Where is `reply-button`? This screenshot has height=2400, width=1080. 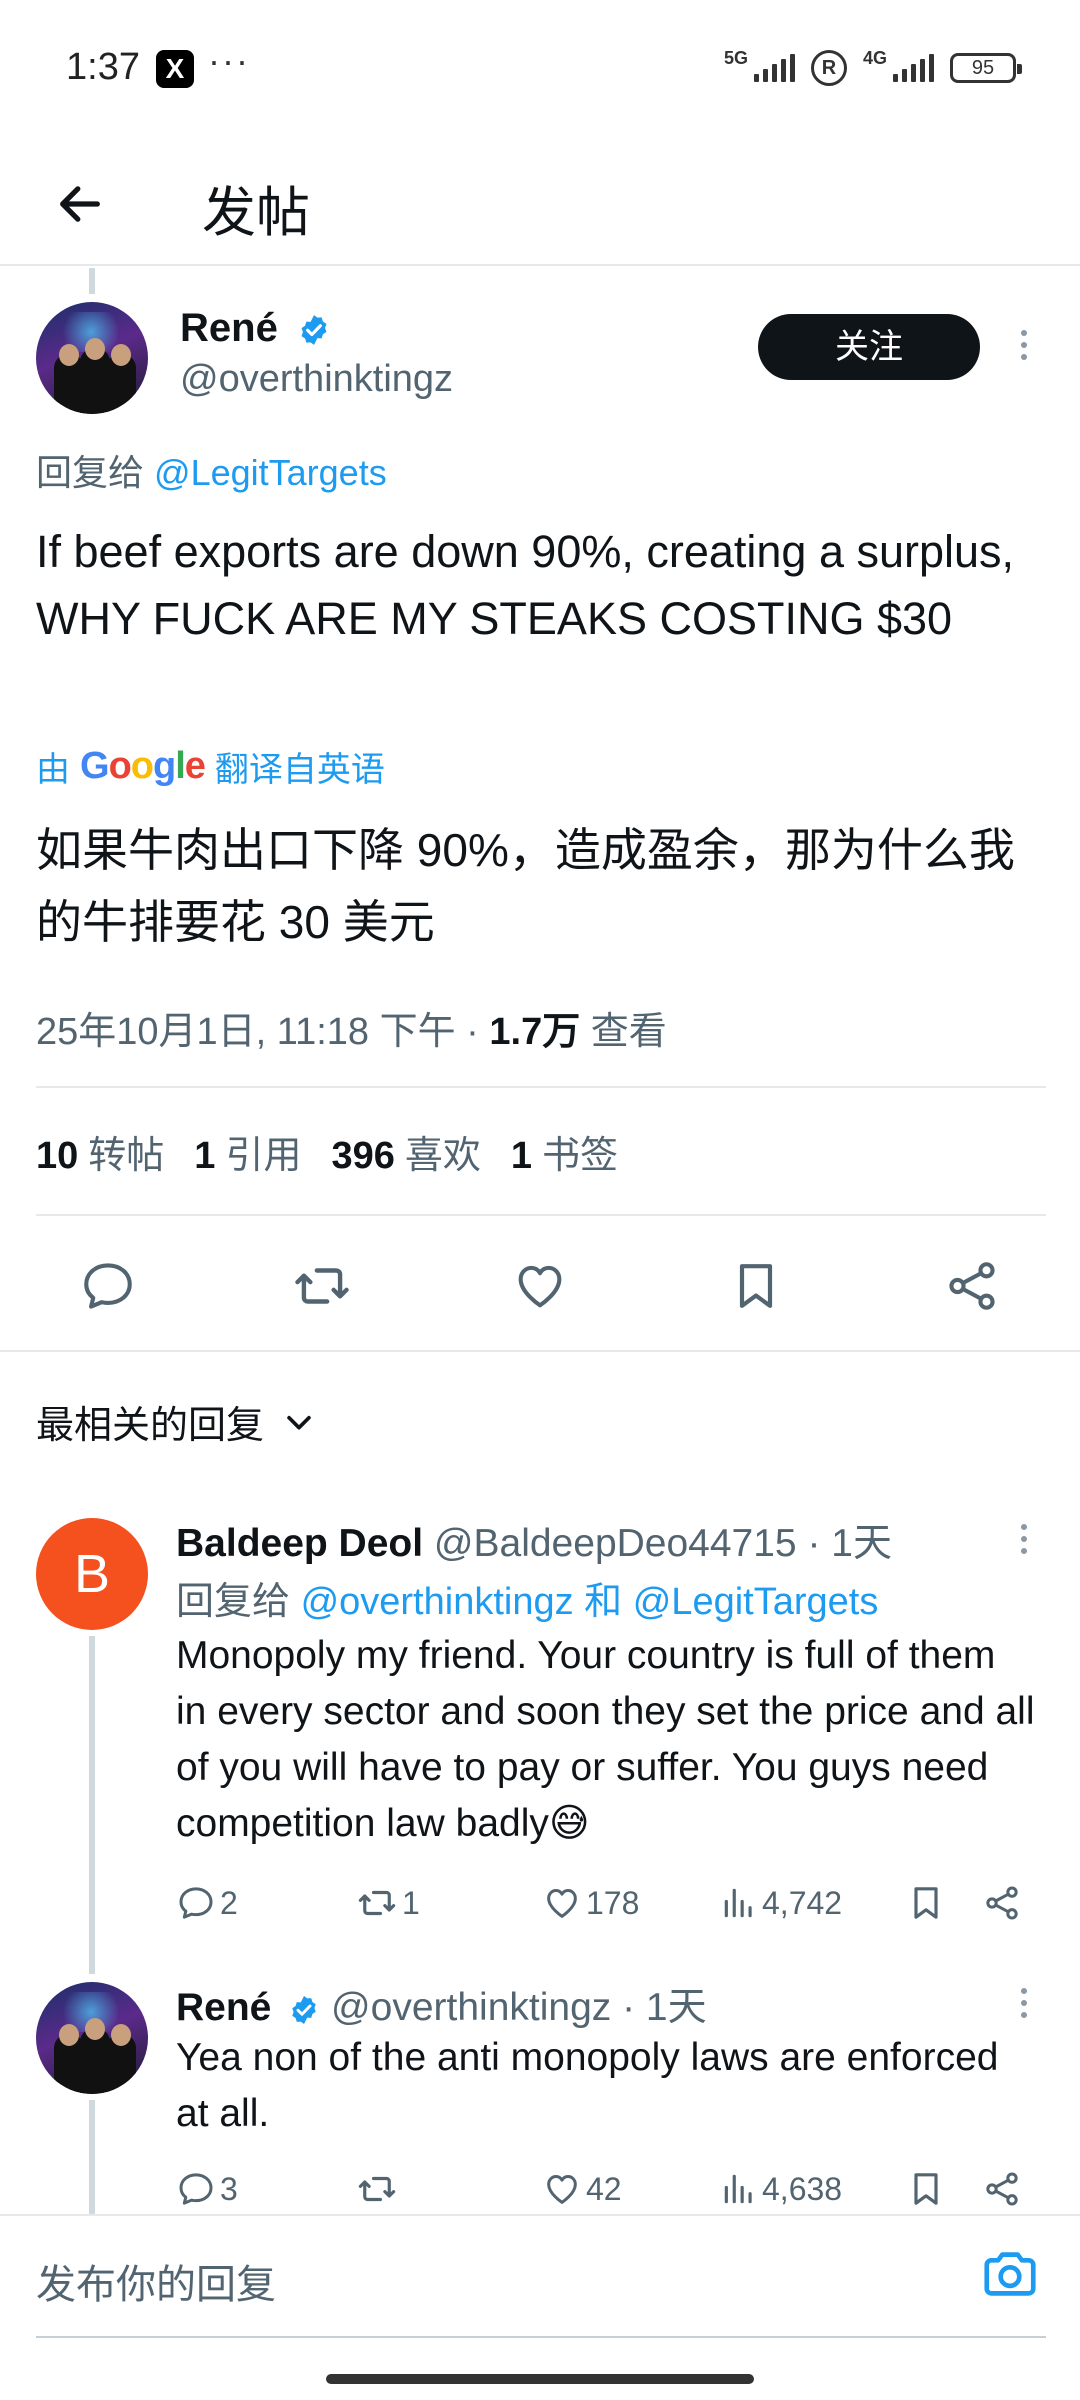
reply-button is located at coordinates (108, 1286).